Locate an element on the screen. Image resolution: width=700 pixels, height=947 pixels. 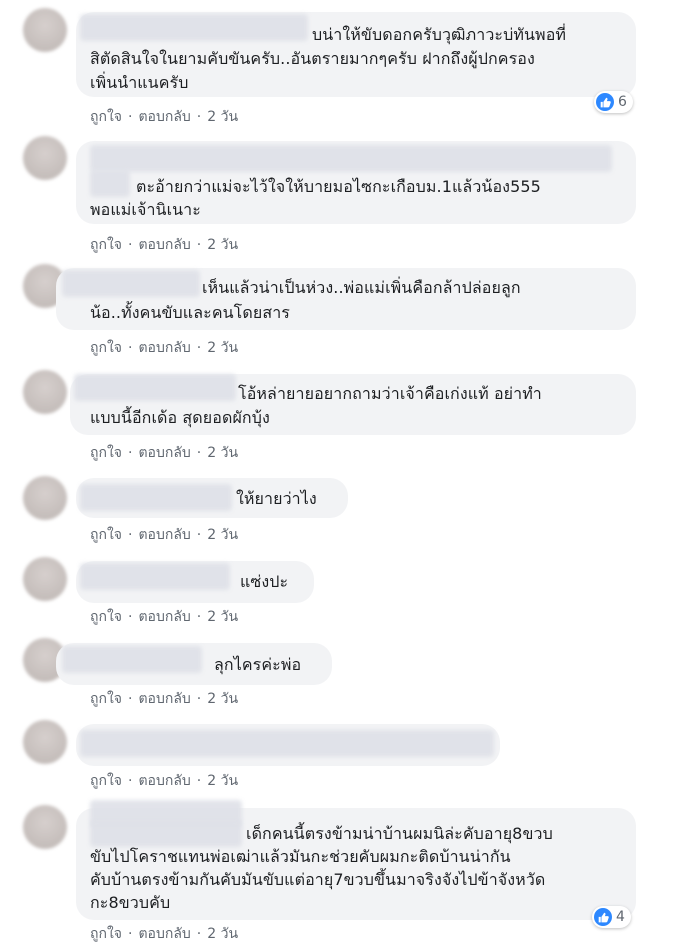
reaction-count: 6 is located at coordinates (613, 102).